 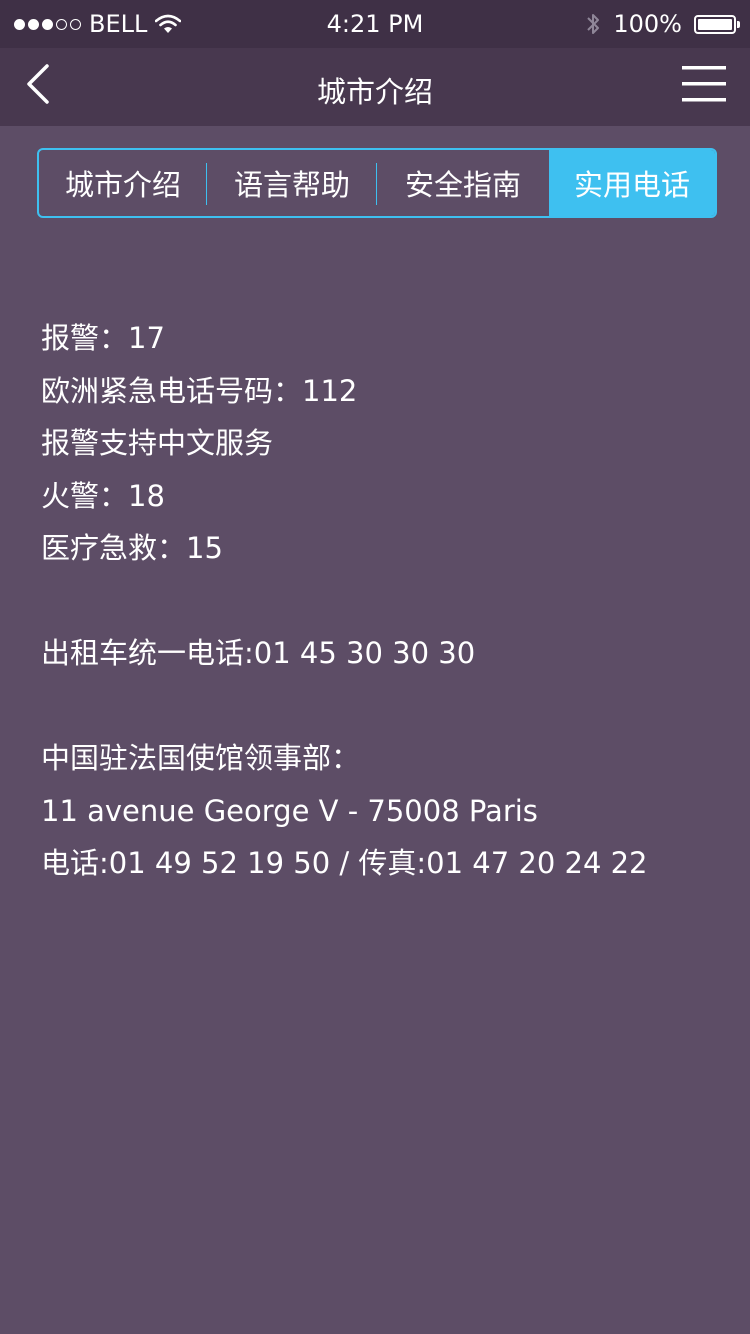 What do you see at coordinates (344, 863) in the screenshot?
I see `embassy-phone-fax-line: 电话:01 49 52 19 50 / 传真:01 47 20 24 22` at bounding box center [344, 863].